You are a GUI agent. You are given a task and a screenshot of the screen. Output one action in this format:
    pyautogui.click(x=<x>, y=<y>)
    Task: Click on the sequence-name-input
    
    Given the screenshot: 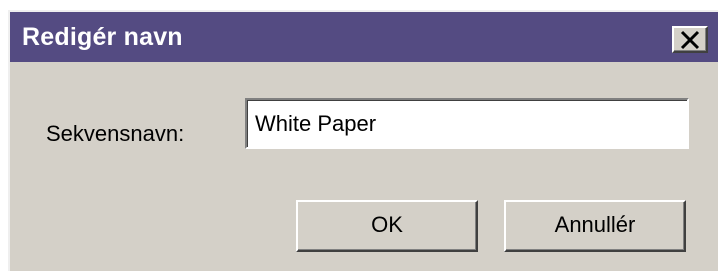 What is the action you would take?
    pyautogui.click(x=467, y=123)
    